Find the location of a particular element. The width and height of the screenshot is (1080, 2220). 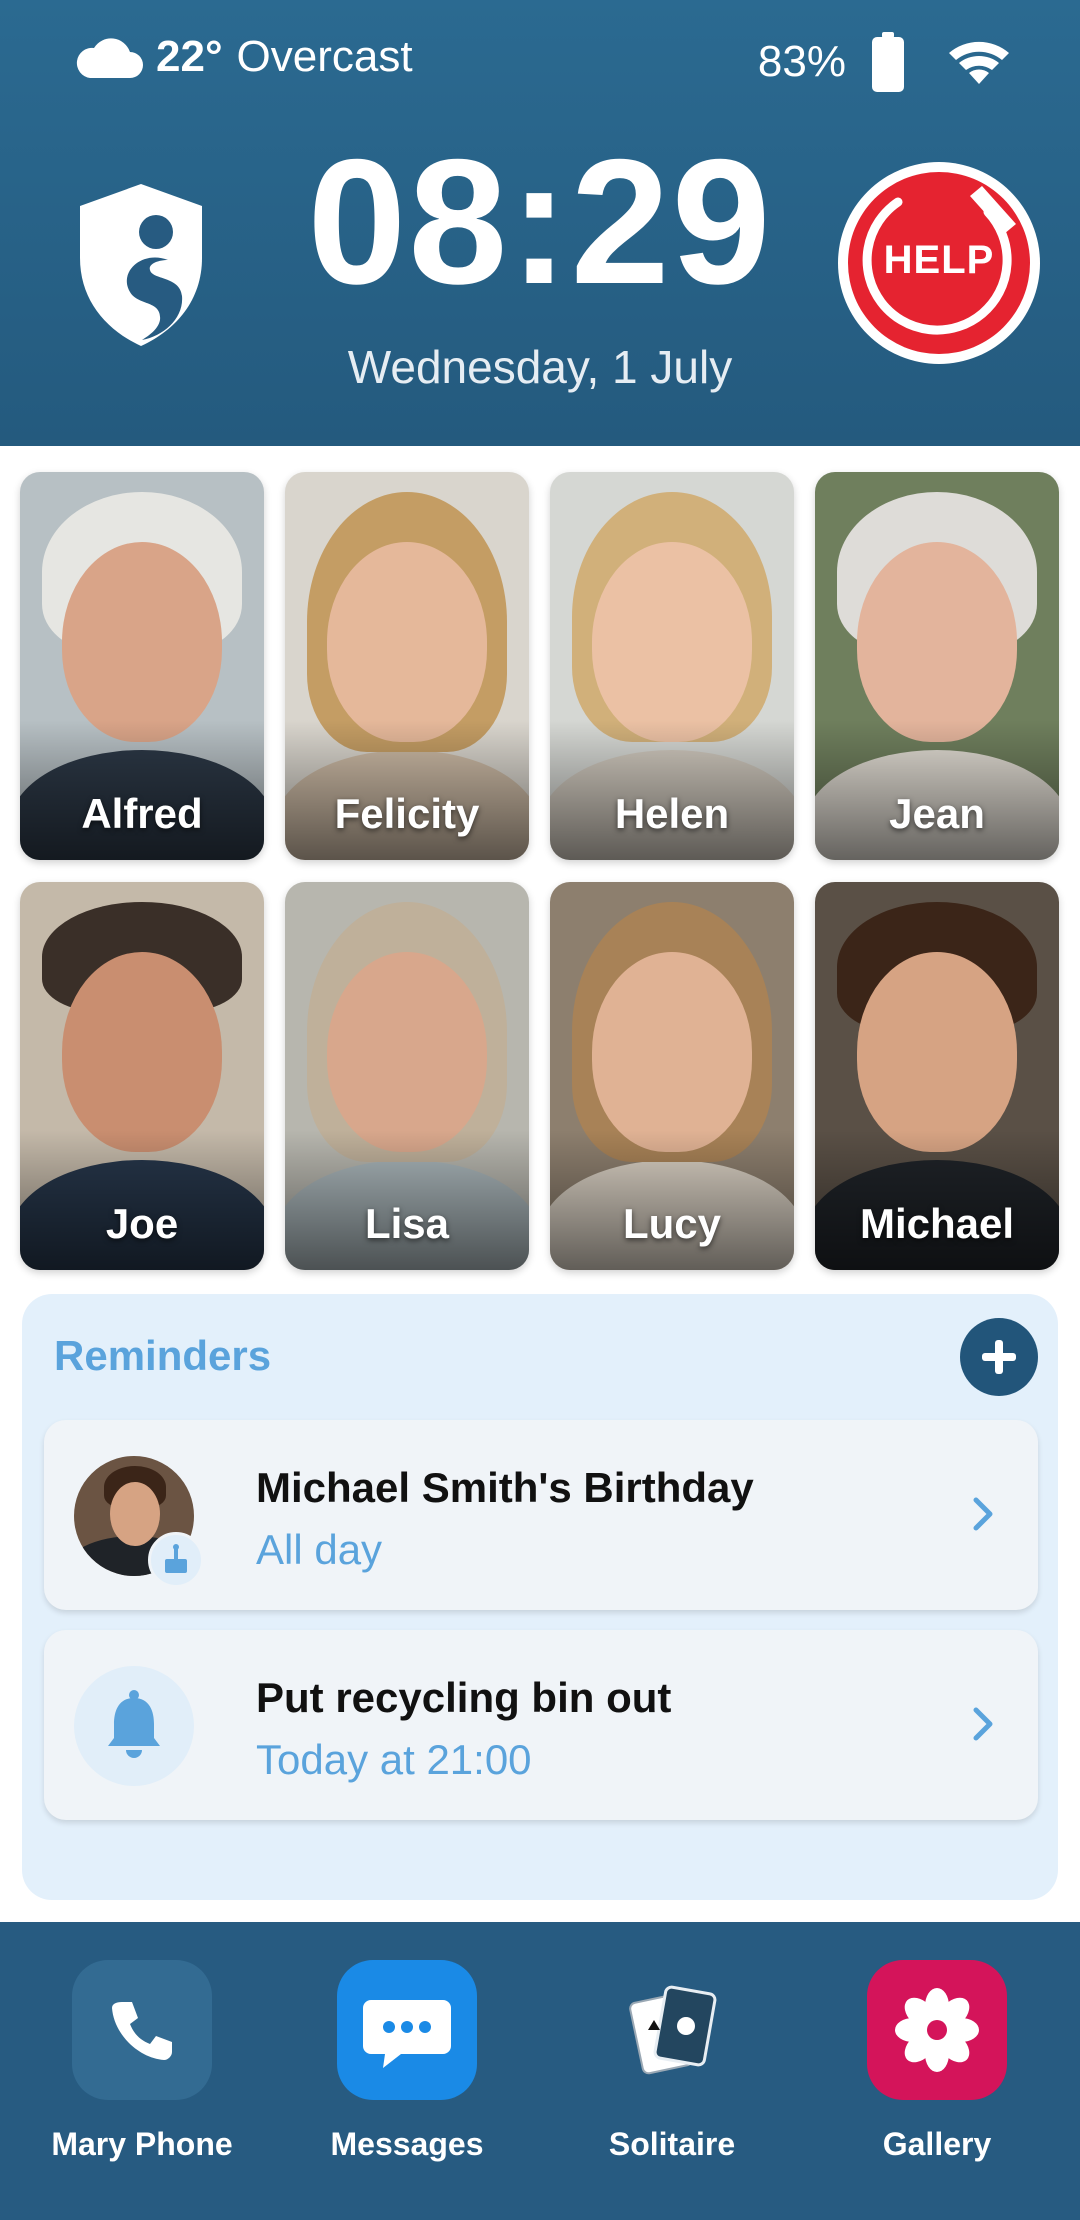

reminder-item-recycling: Put recycling bin out Today at 21:00 is located at coordinates (541, 1725).